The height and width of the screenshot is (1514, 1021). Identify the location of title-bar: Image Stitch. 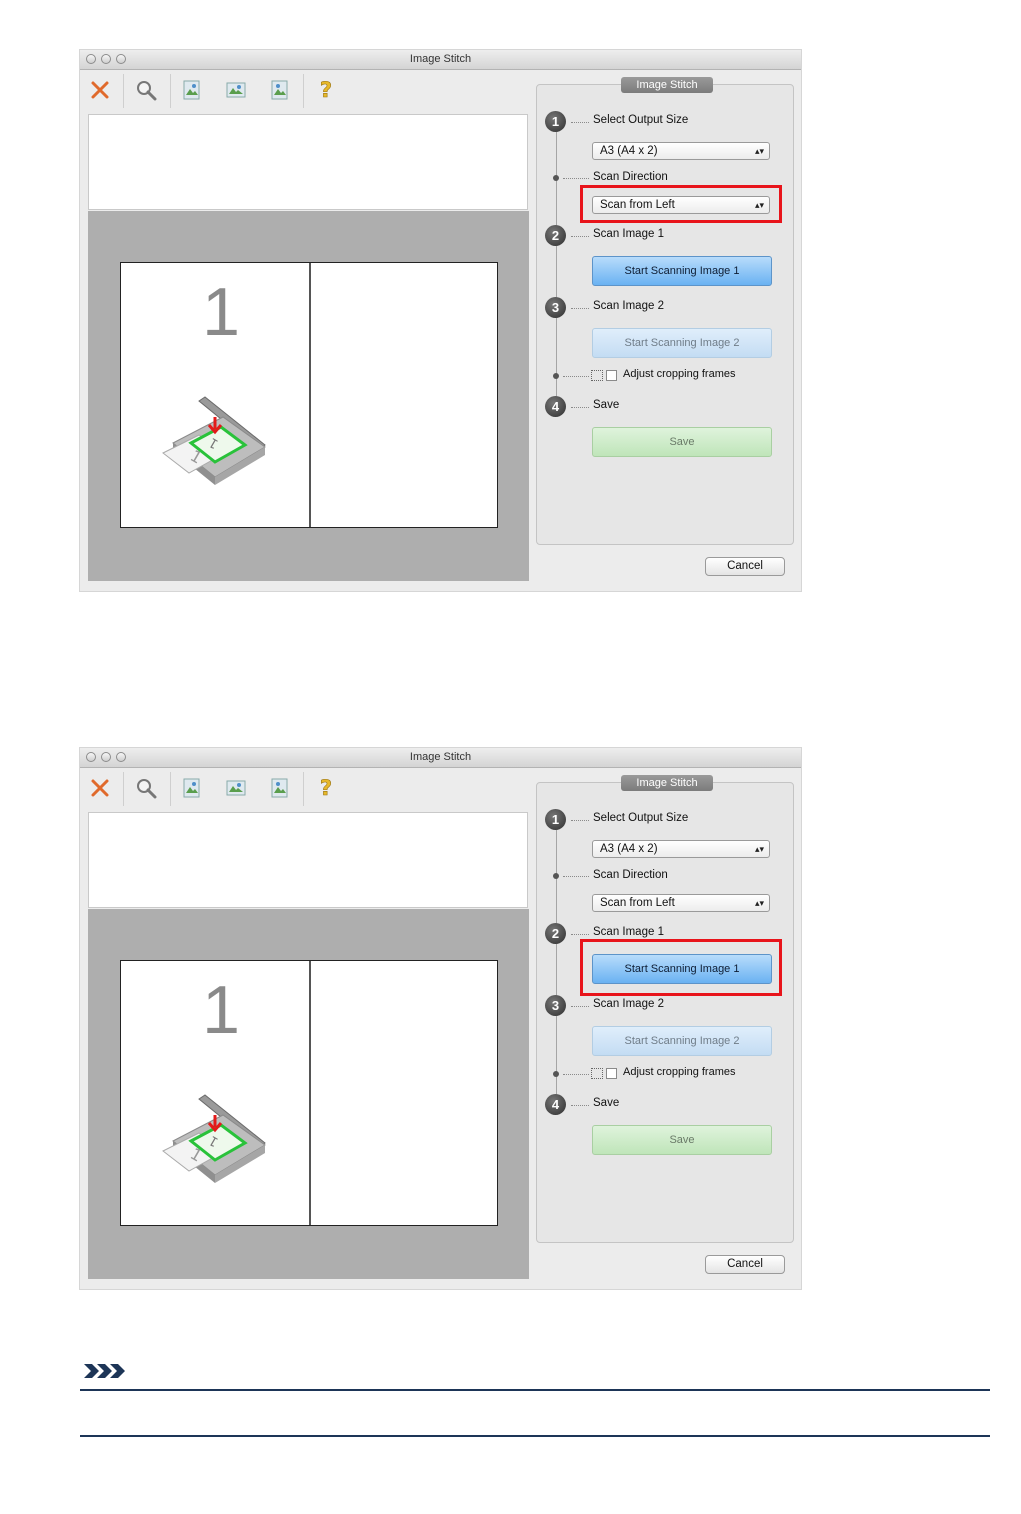
(440, 60).